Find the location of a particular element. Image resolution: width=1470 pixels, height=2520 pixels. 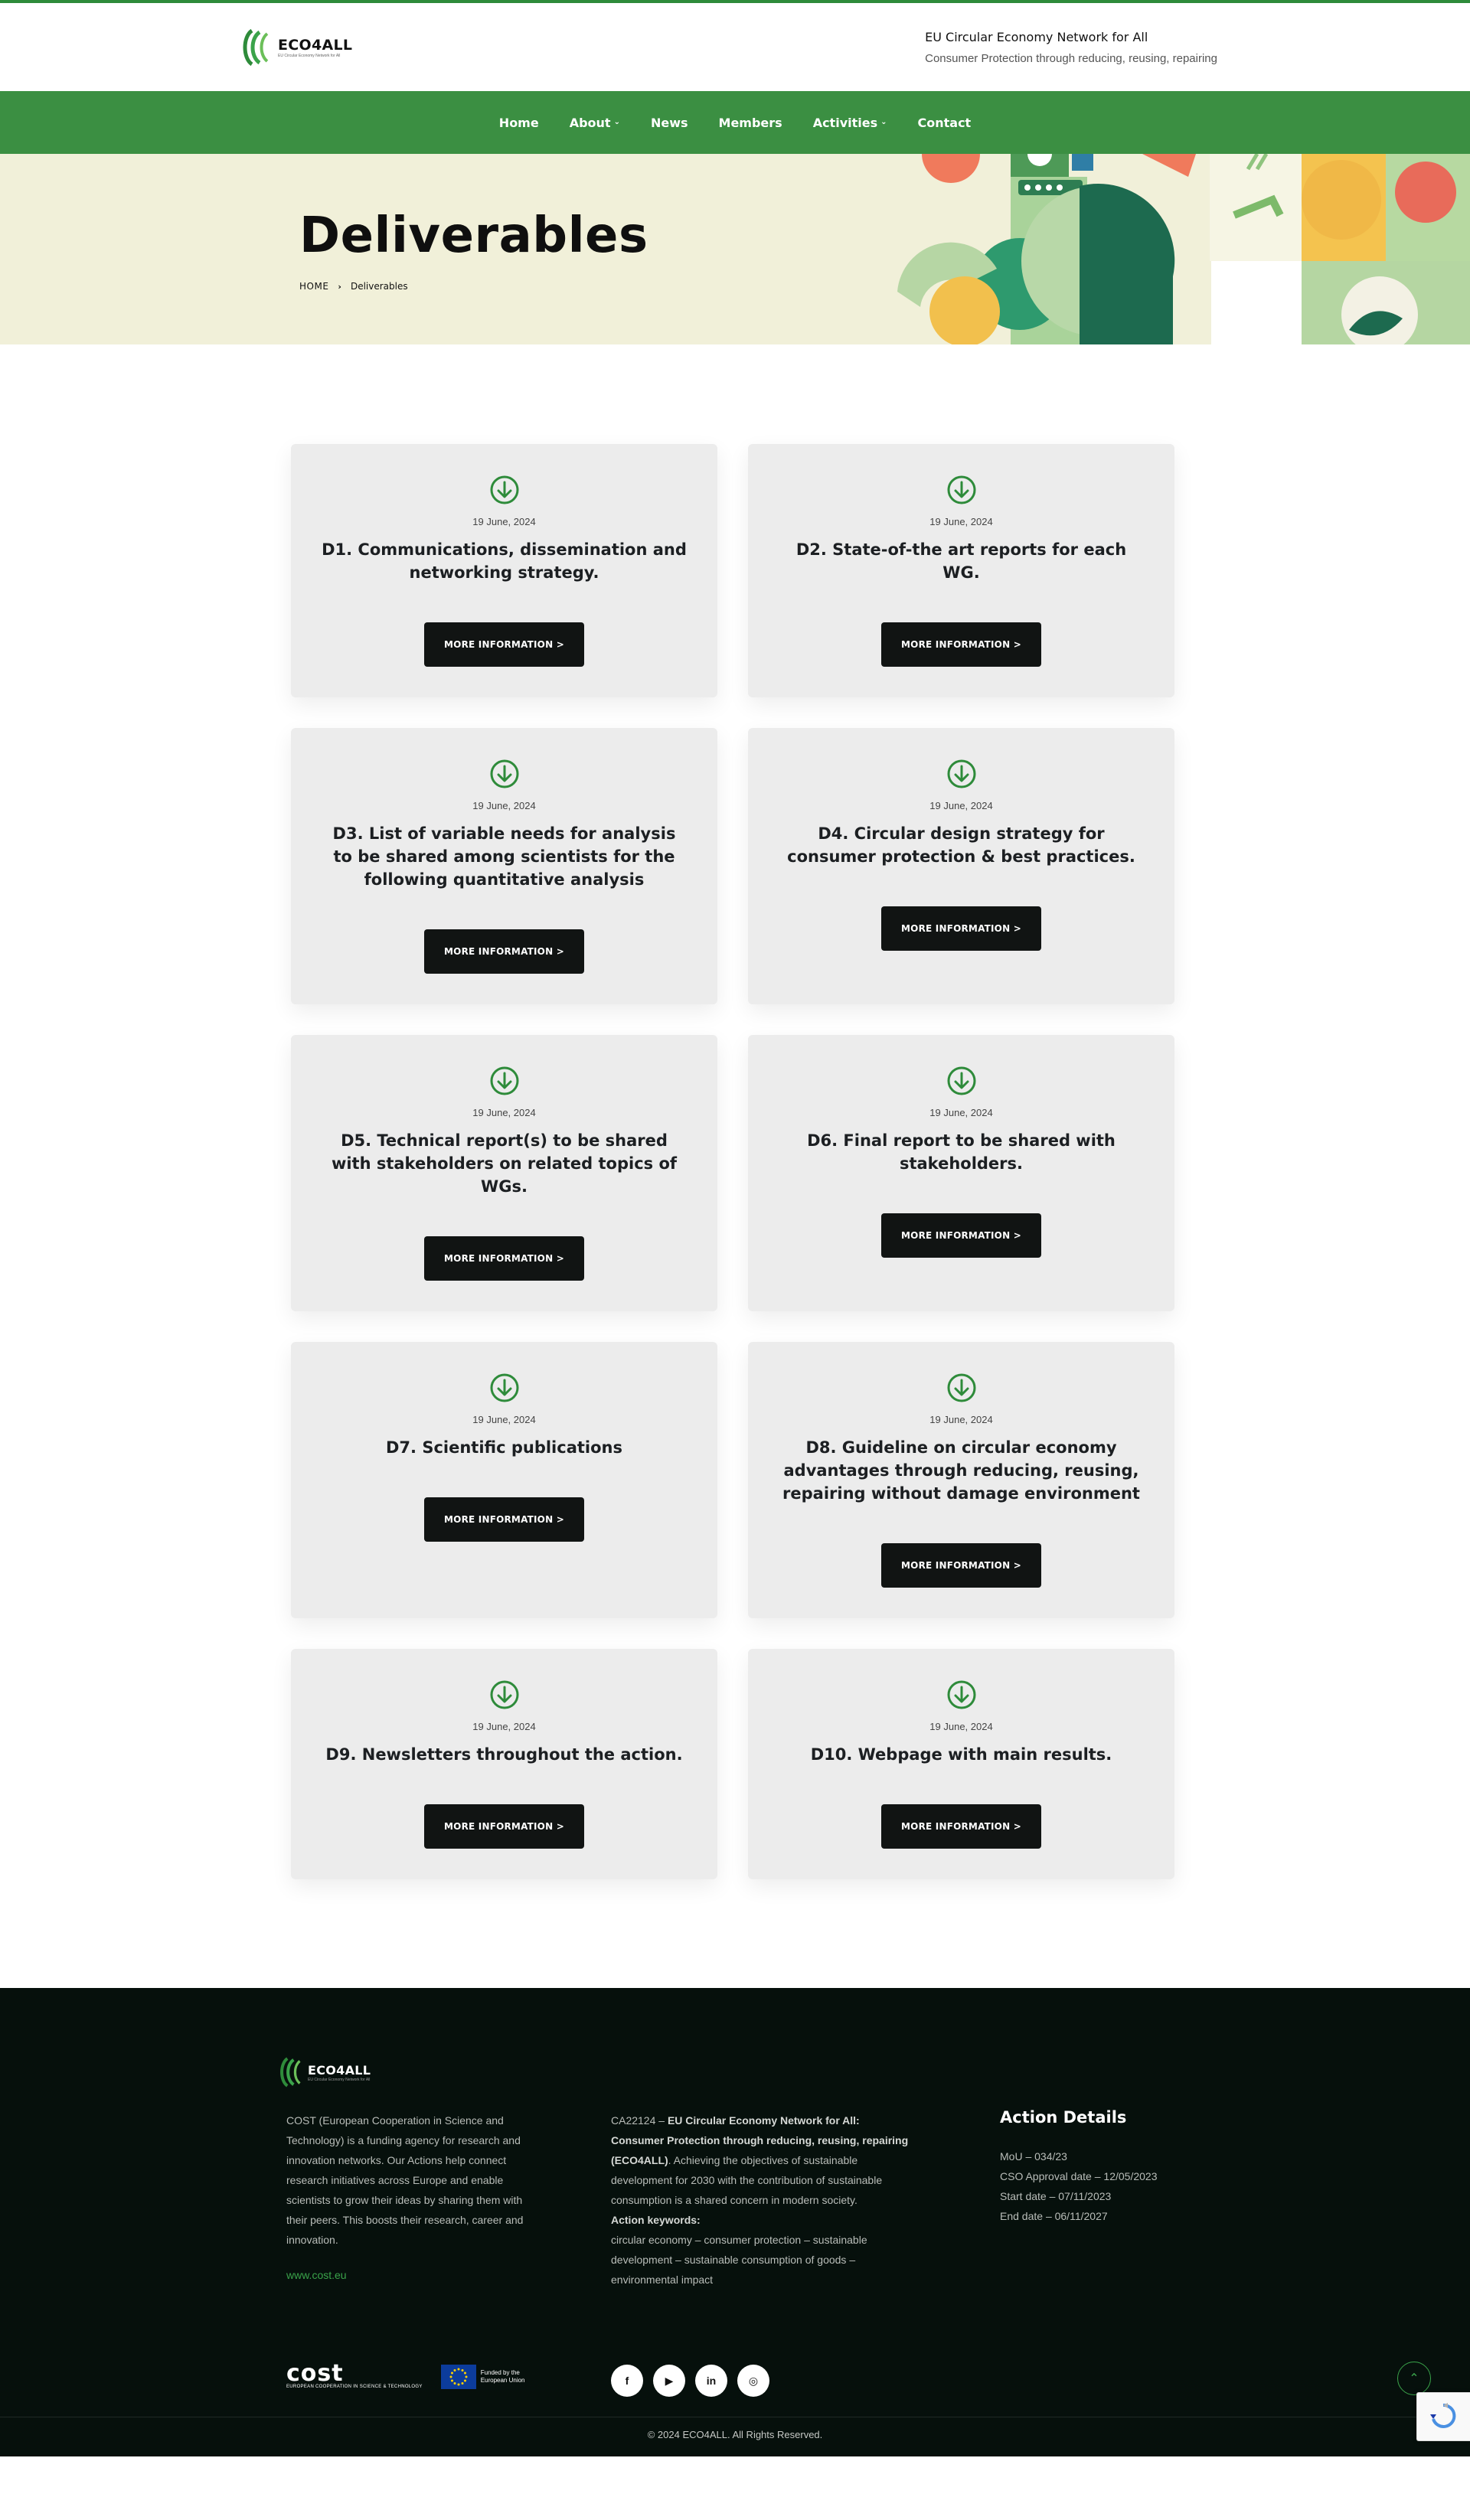

nav-item-home: Home is located at coordinates (519, 123).